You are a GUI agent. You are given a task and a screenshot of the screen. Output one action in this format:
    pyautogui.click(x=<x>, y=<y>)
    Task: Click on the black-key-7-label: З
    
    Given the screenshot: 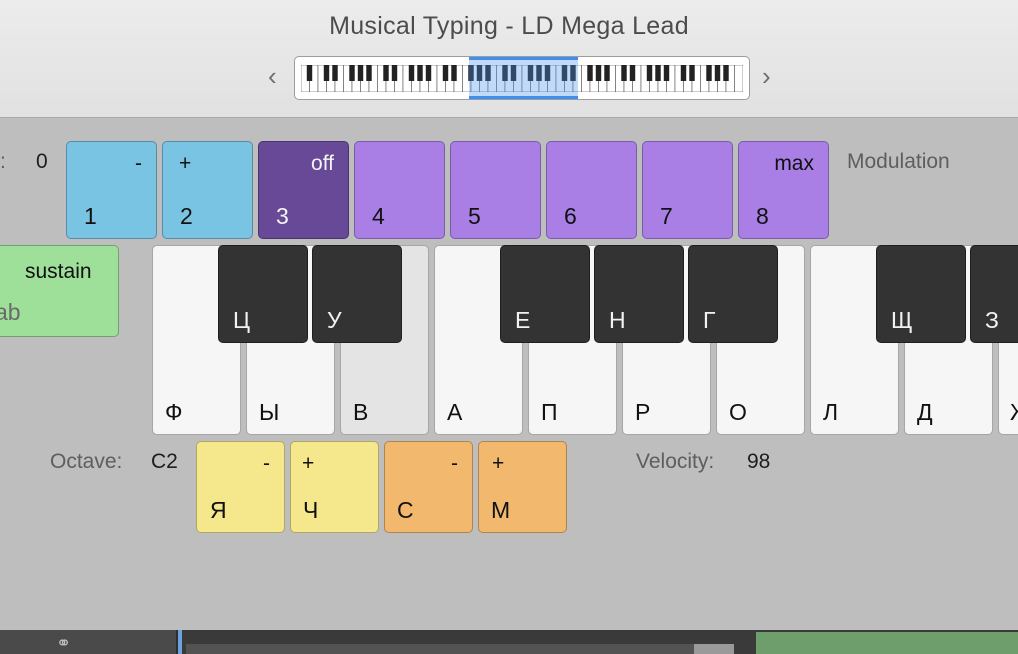 What is the action you would take?
    pyautogui.click(x=992, y=320)
    